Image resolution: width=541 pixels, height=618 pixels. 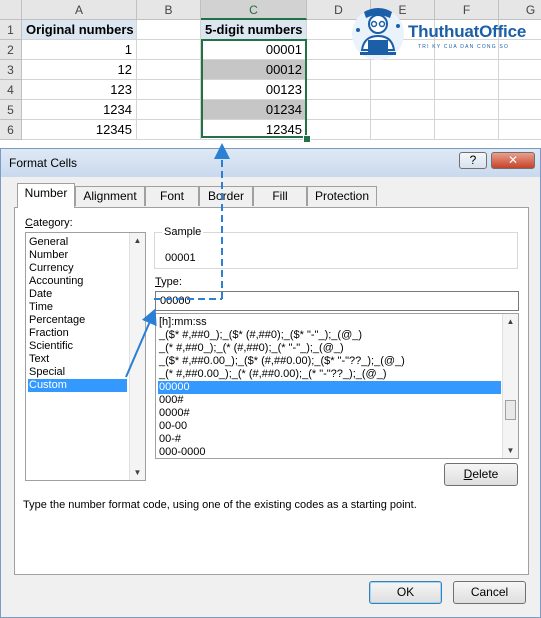 What do you see at coordinates (254, 90) in the screenshot?
I see `five-digit-number-cell: 00123` at bounding box center [254, 90].